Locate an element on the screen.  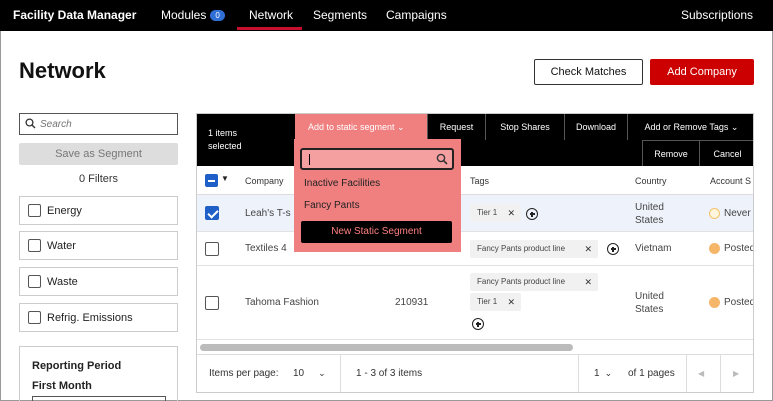
filter-waste: Waste is located at coordinates (98, 281).